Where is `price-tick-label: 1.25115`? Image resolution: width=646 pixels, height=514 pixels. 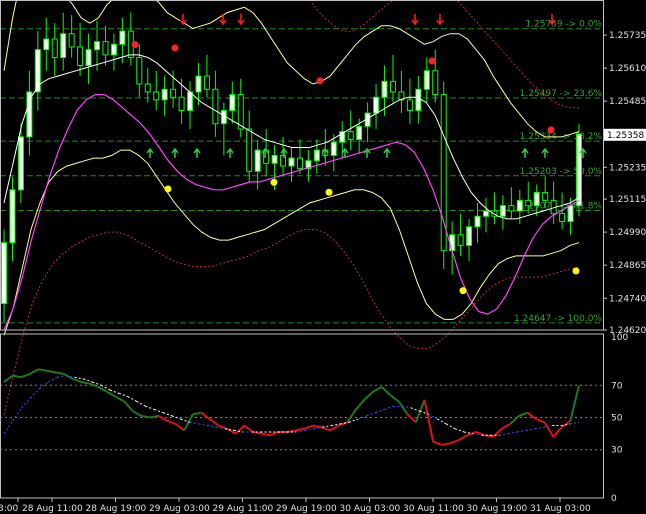 price-tick-label: 1.25115 is located at coordinates (627, 200).